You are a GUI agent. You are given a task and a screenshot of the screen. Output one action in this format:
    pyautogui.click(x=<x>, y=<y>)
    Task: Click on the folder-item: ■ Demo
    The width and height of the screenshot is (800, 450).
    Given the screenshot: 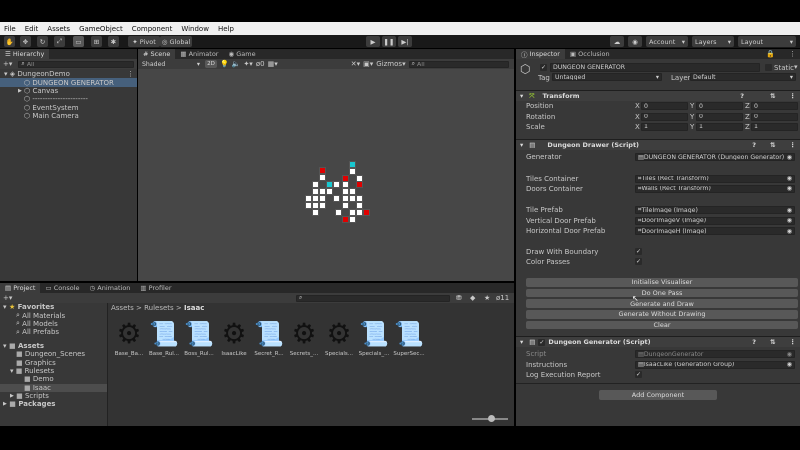 What is the action you would take?
    pyautogui.click(x=53, y=379)
    